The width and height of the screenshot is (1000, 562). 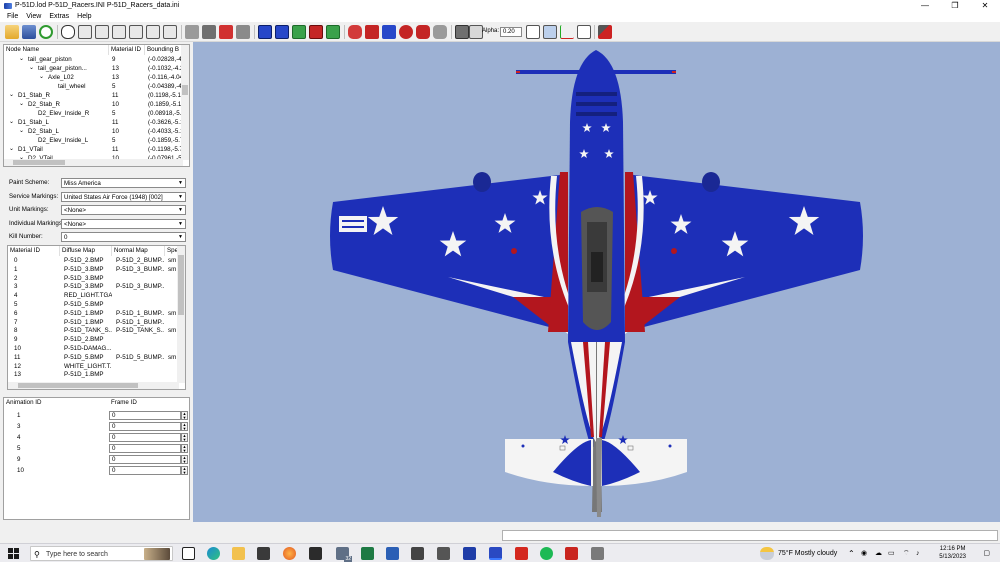 I want to click on word-icon, so click(x=392, y=553).